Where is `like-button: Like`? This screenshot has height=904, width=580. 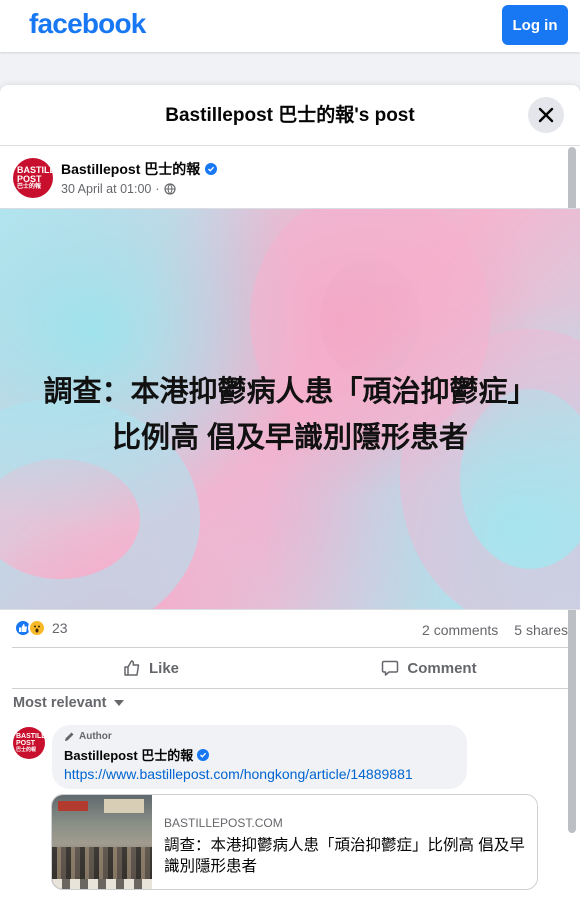
like-button: Like is located at coordinates (151, 668).